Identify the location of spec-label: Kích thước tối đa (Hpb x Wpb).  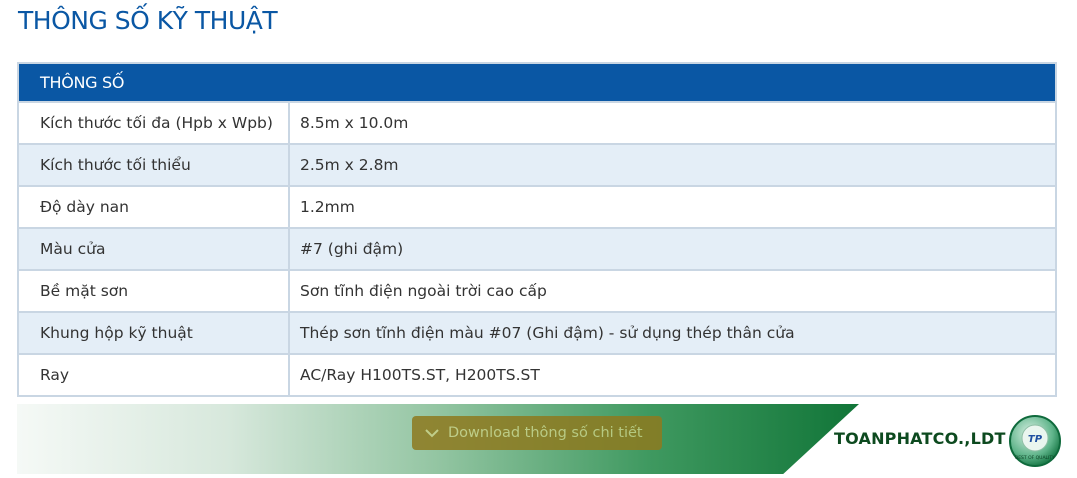
(154, 122).